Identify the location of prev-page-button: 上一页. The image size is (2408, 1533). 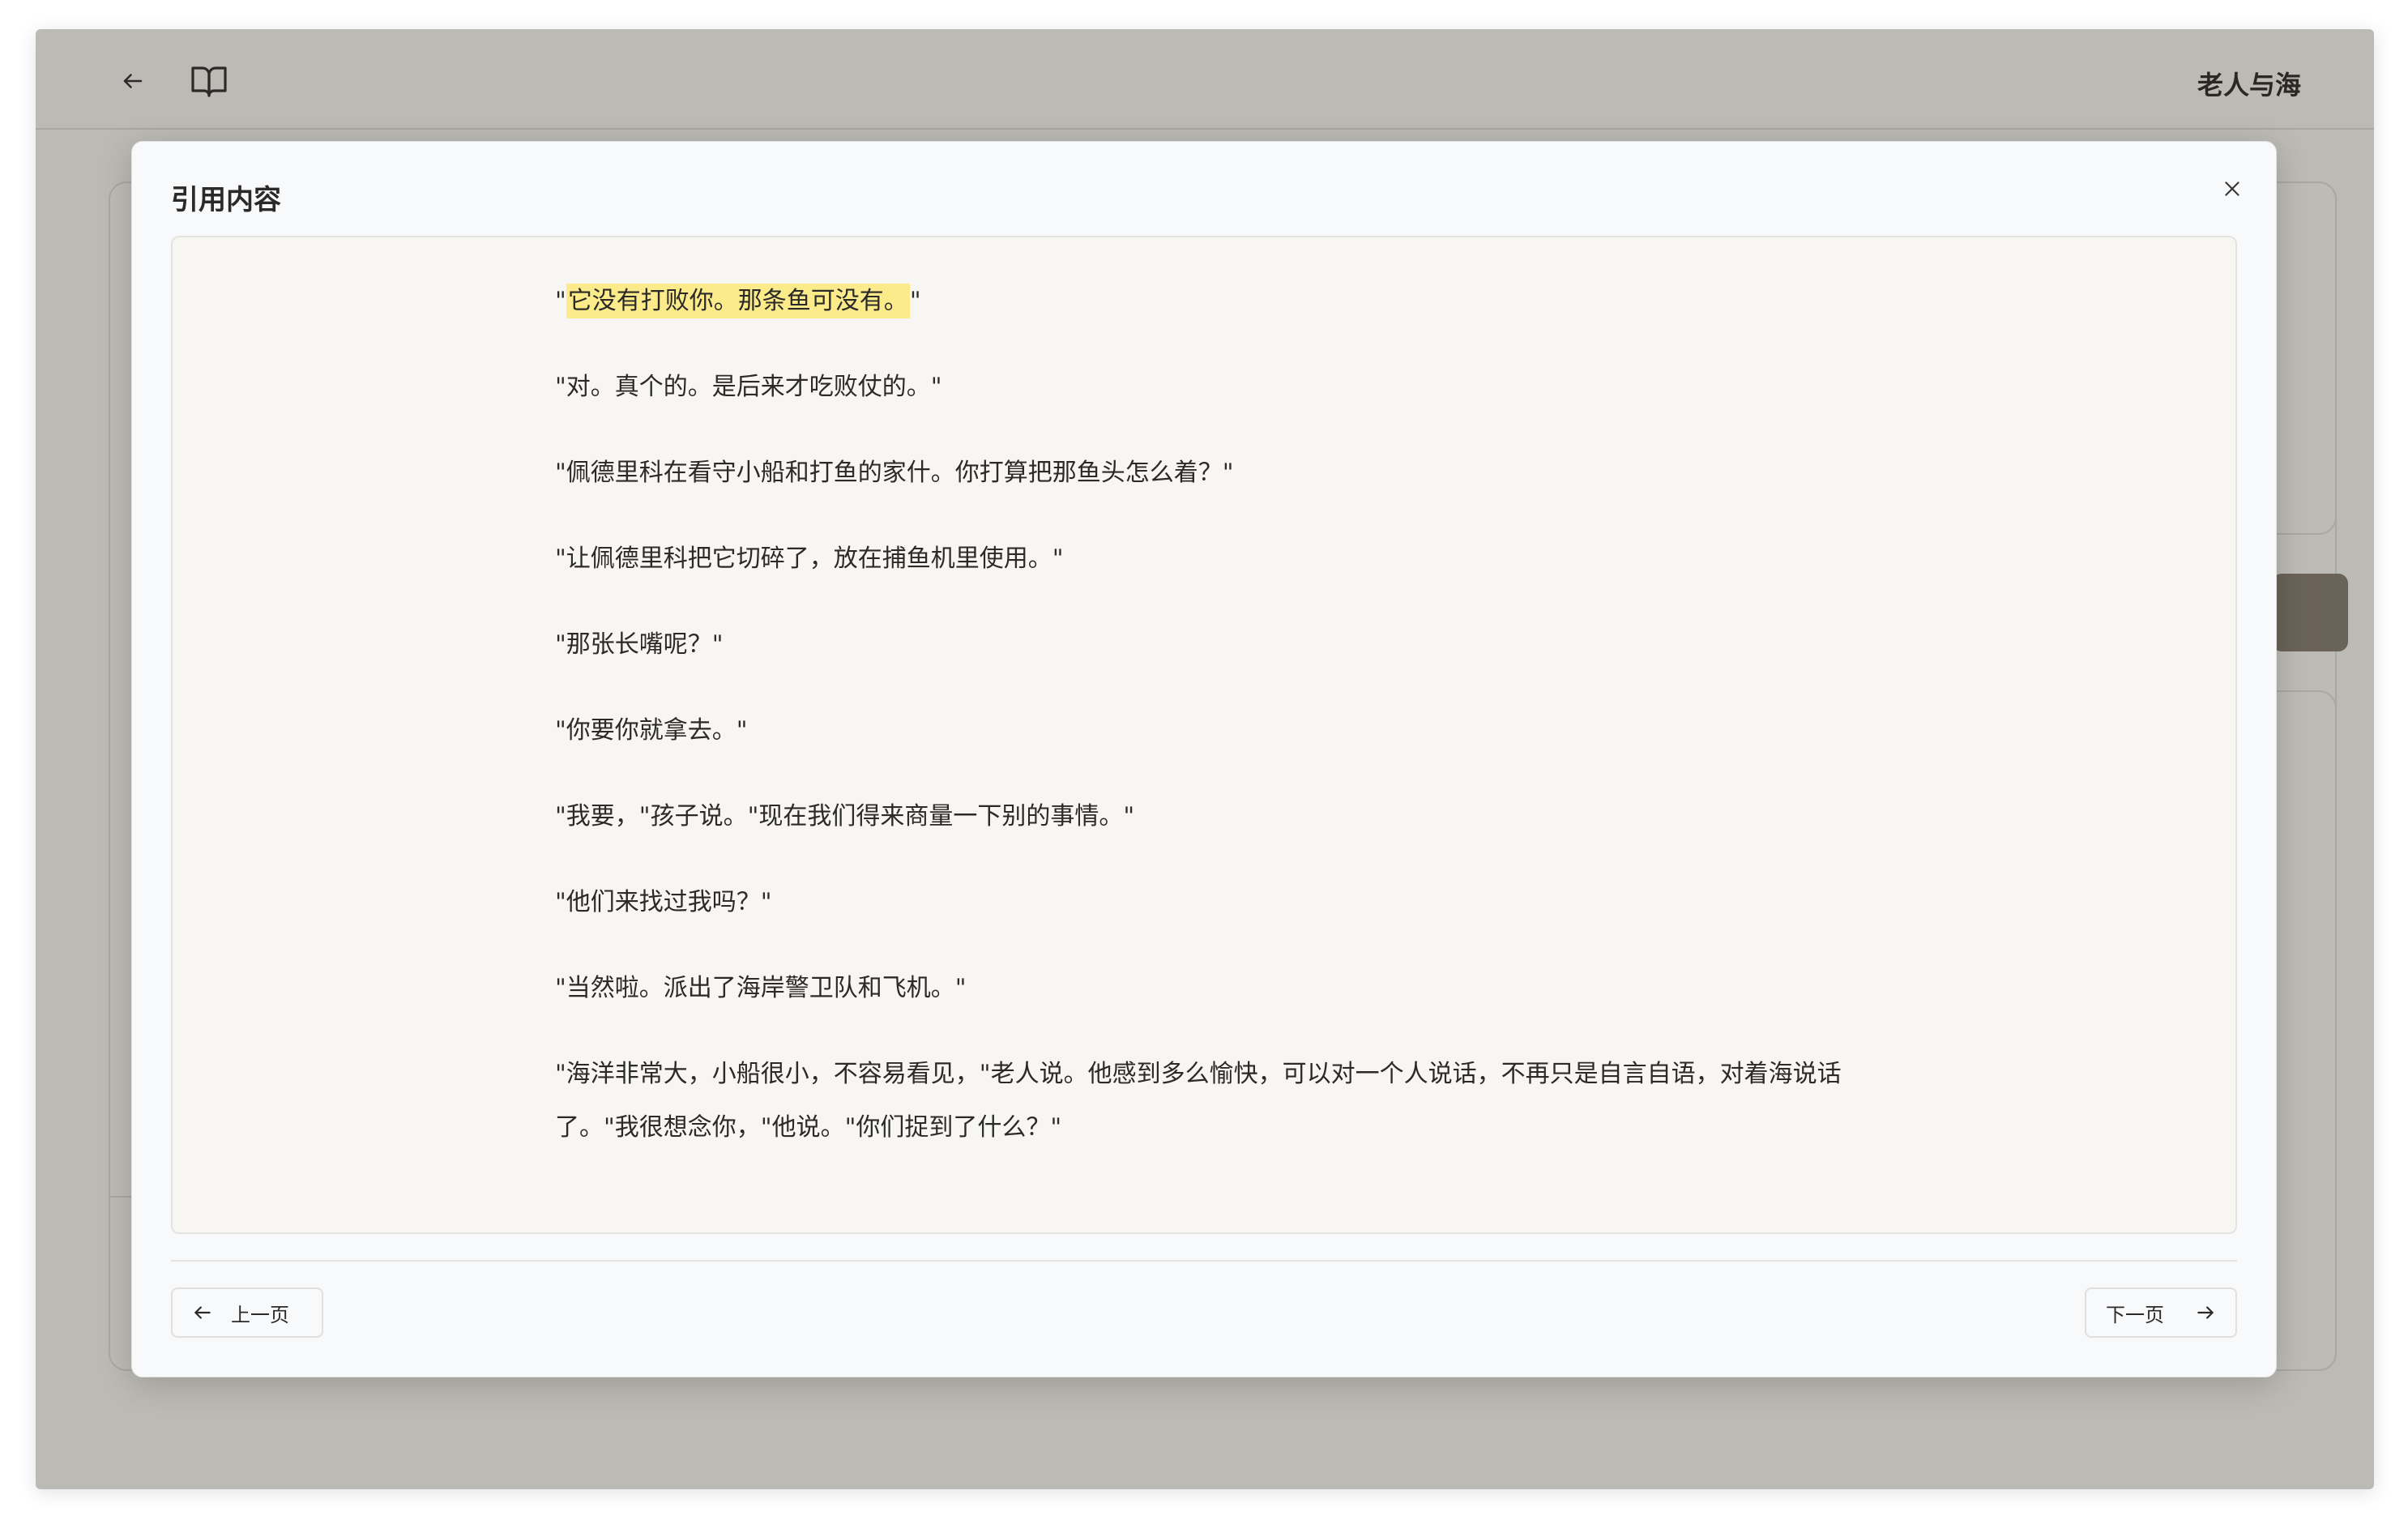
(247, 1312).